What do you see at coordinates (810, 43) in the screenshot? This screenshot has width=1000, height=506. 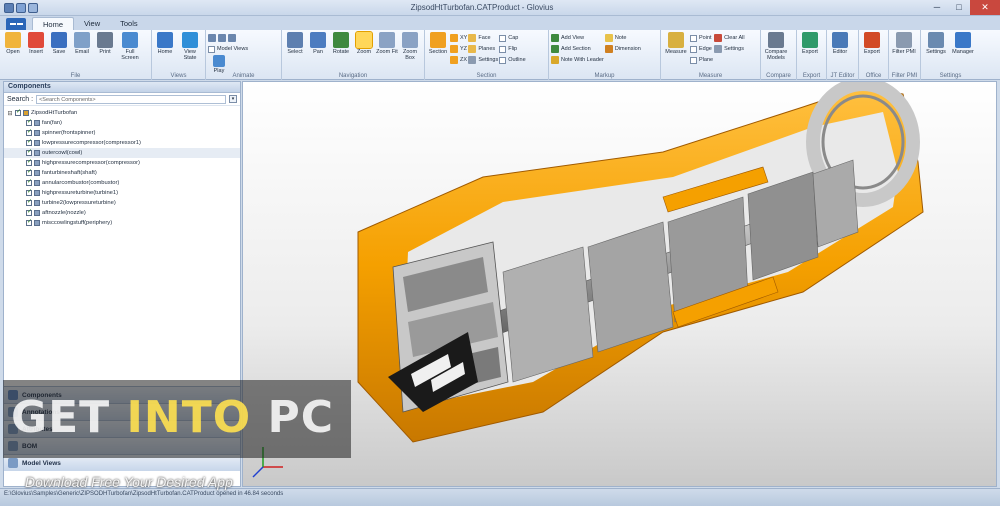 I see `export-button: Export` at bounding box center [810, 43].